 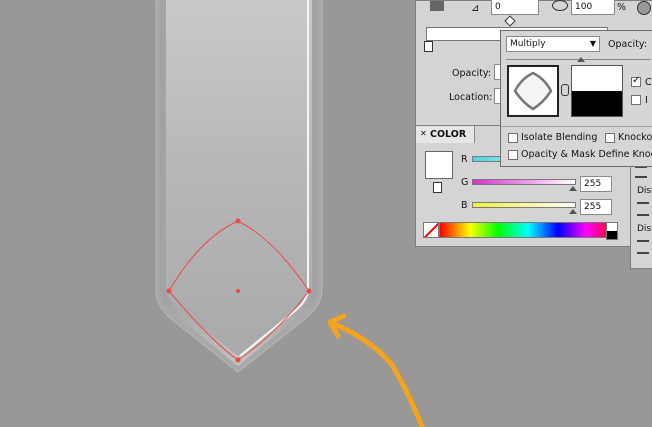 I want to click on channel-g-label: G, so click(x=465, y=182).